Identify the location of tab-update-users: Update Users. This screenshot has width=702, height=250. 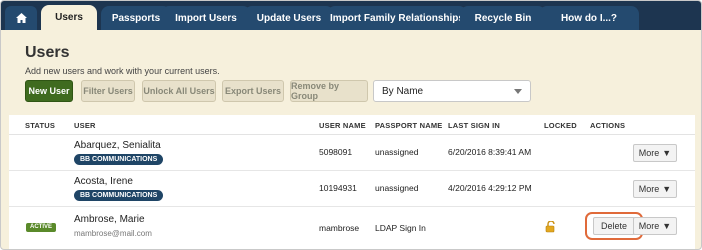
(289, 18).